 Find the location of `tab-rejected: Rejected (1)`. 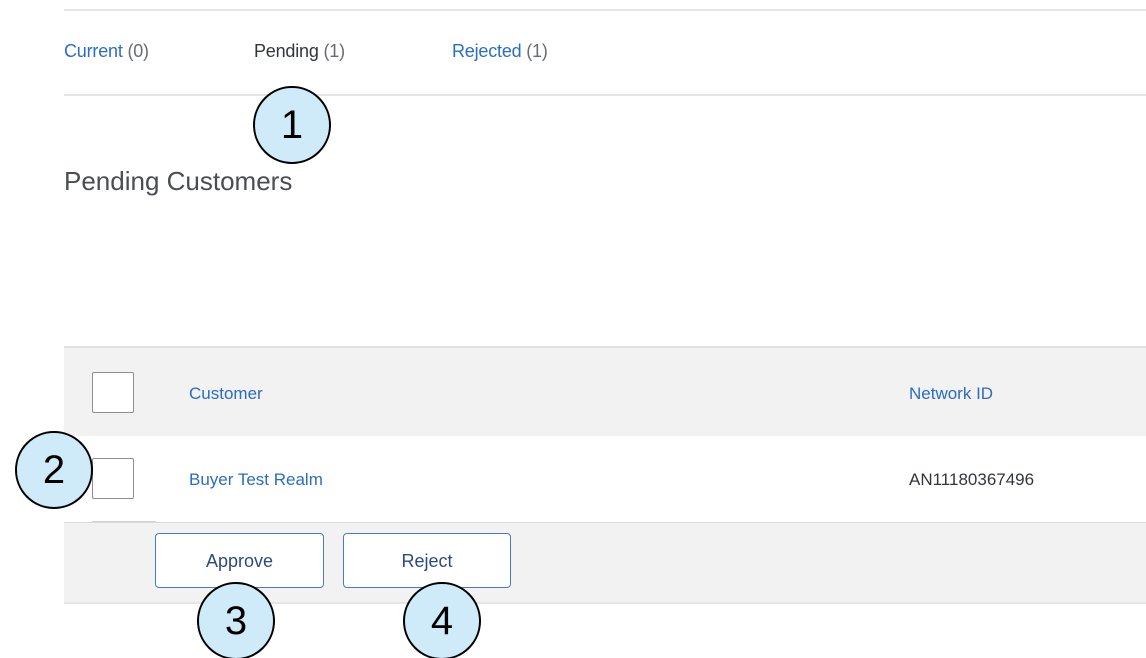

tab-rejected: Rejected (1) is located at coordinates (500, 51).